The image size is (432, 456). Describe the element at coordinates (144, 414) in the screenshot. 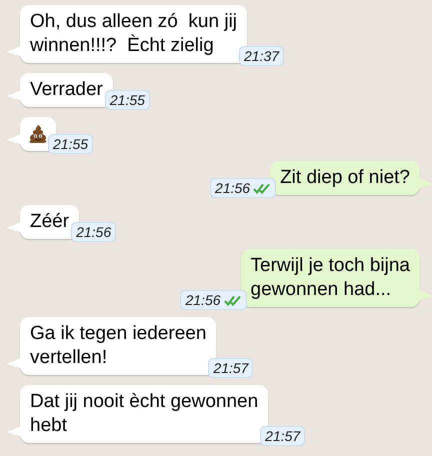

I see `message-text: Dat jij nooit ècht gewonnen hebt` at that location.